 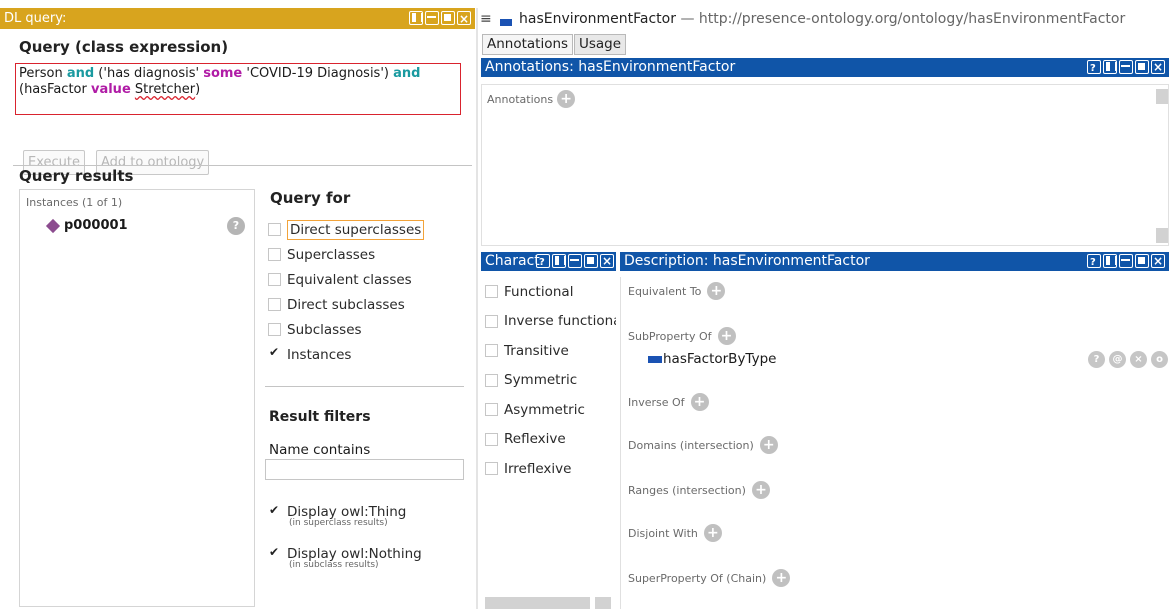 What do you see at coordinates (520, 99) in the screenshot?
I see `annotations-label: Annotations` at bounding box center [520, 99].